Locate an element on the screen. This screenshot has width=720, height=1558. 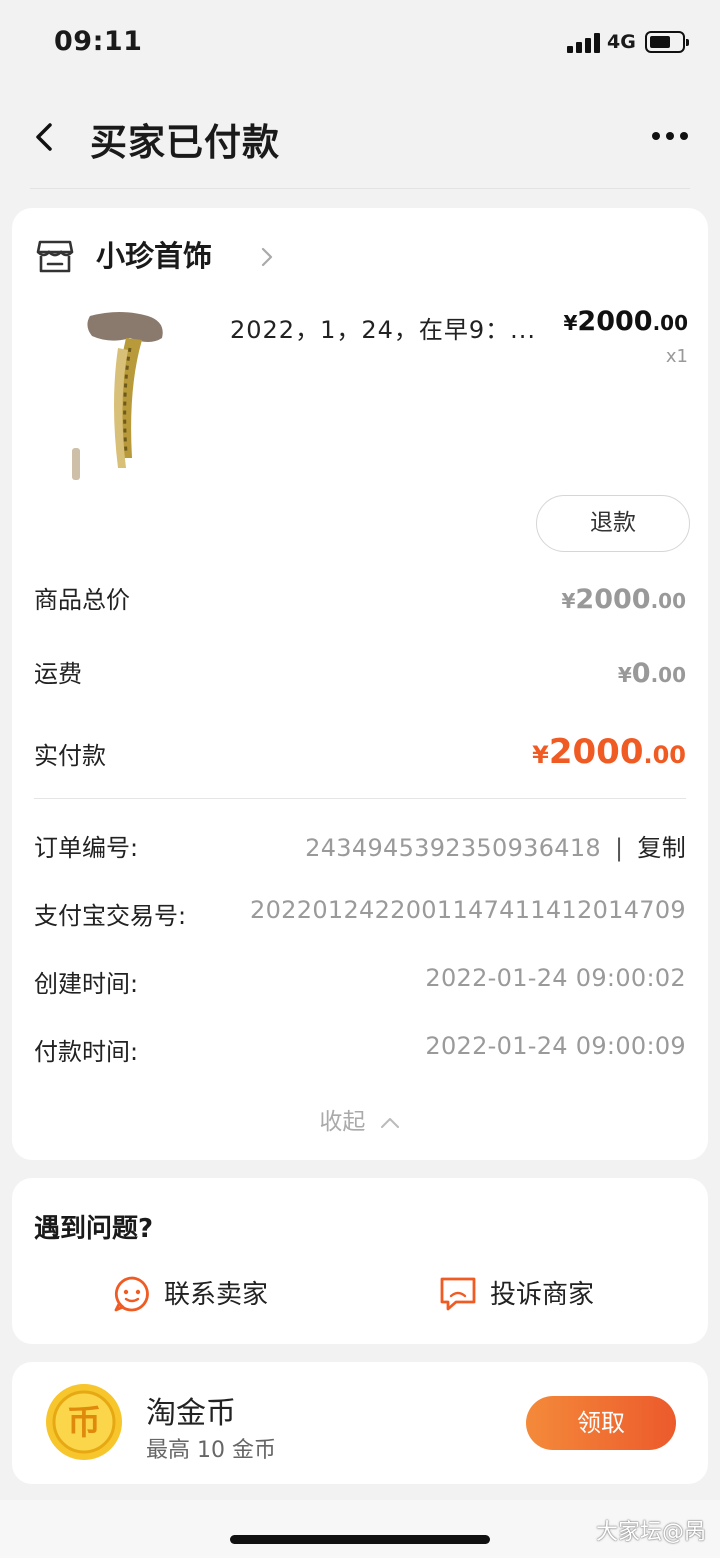
more-icon is located at coordinates (670, 137).